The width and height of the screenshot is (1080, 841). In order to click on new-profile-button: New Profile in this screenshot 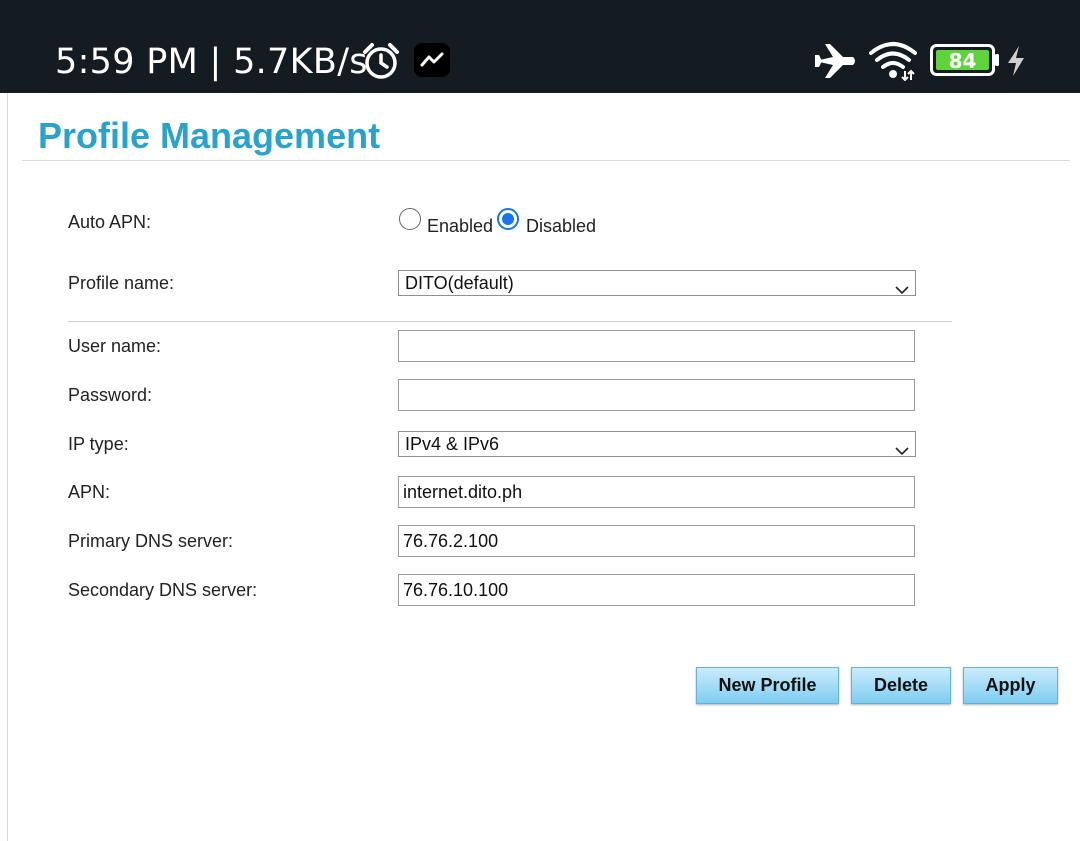, I will do `click(767, 685)`.